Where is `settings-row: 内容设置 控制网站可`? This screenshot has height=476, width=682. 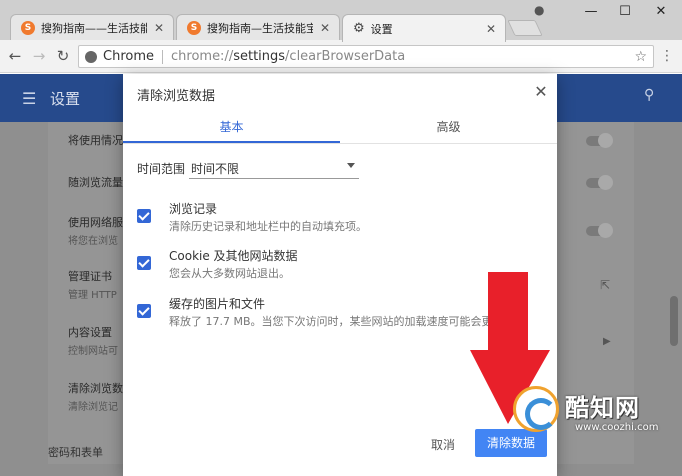 settings-row: 内容设置 控制网站可 is located at coordinates (93, 340).